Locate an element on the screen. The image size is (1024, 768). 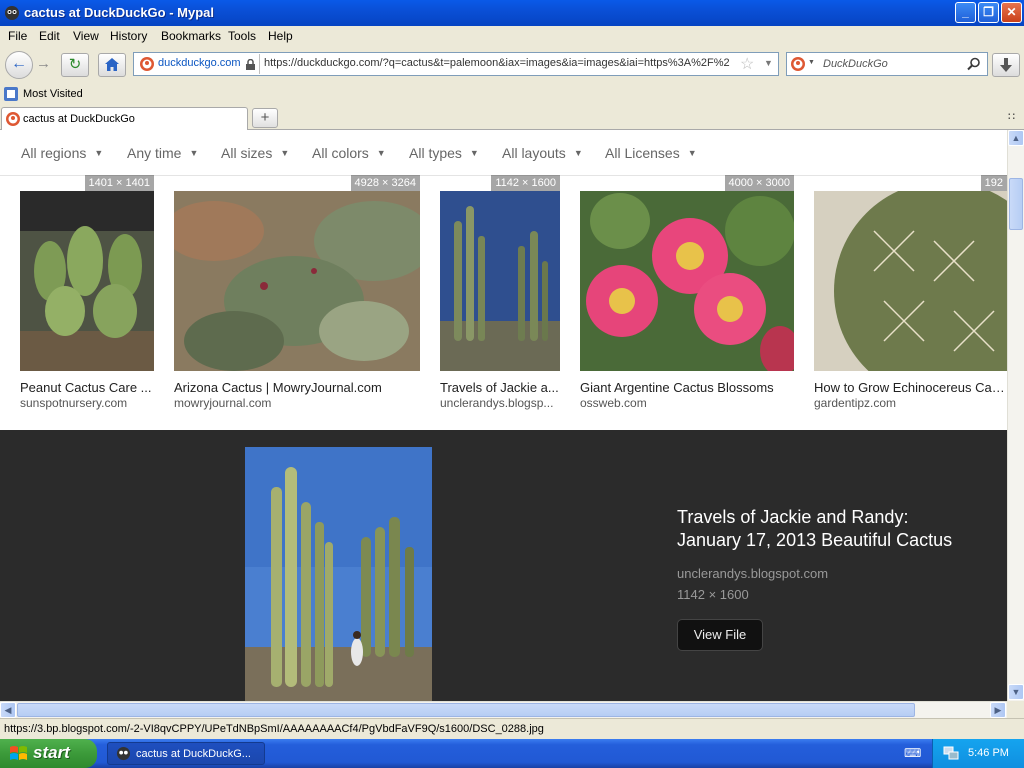
filter-time: Any time ▼ is located at coordinates (162, 153).